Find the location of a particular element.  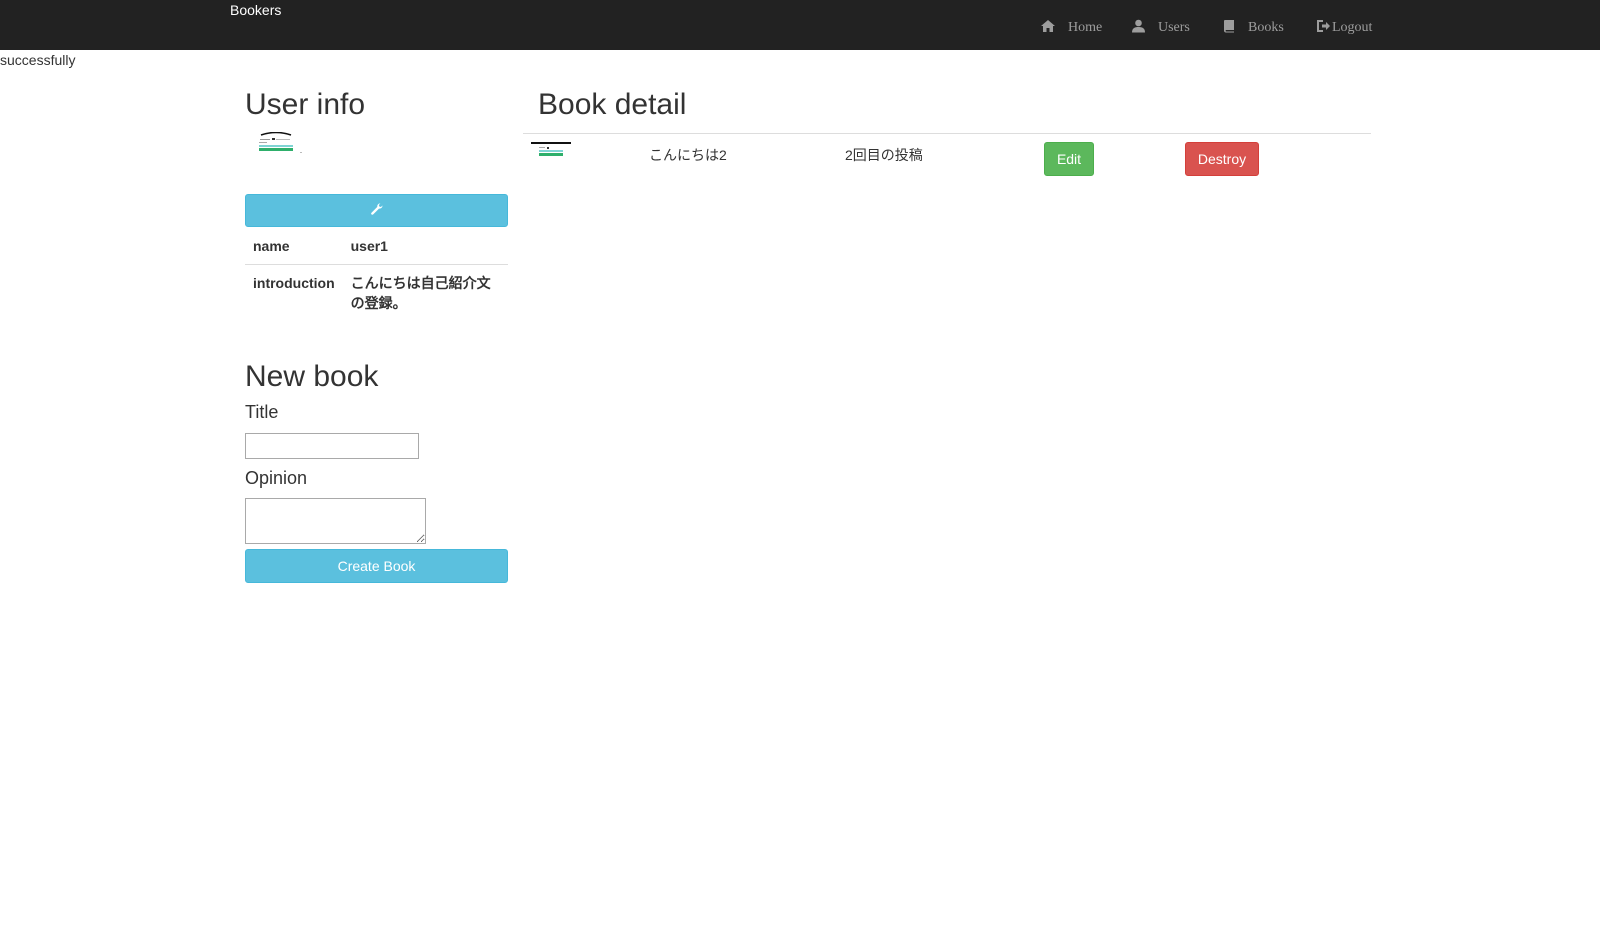

table-row: introduction こんにちは自己紹介文の登録。 is located at coordinates (376, 292).